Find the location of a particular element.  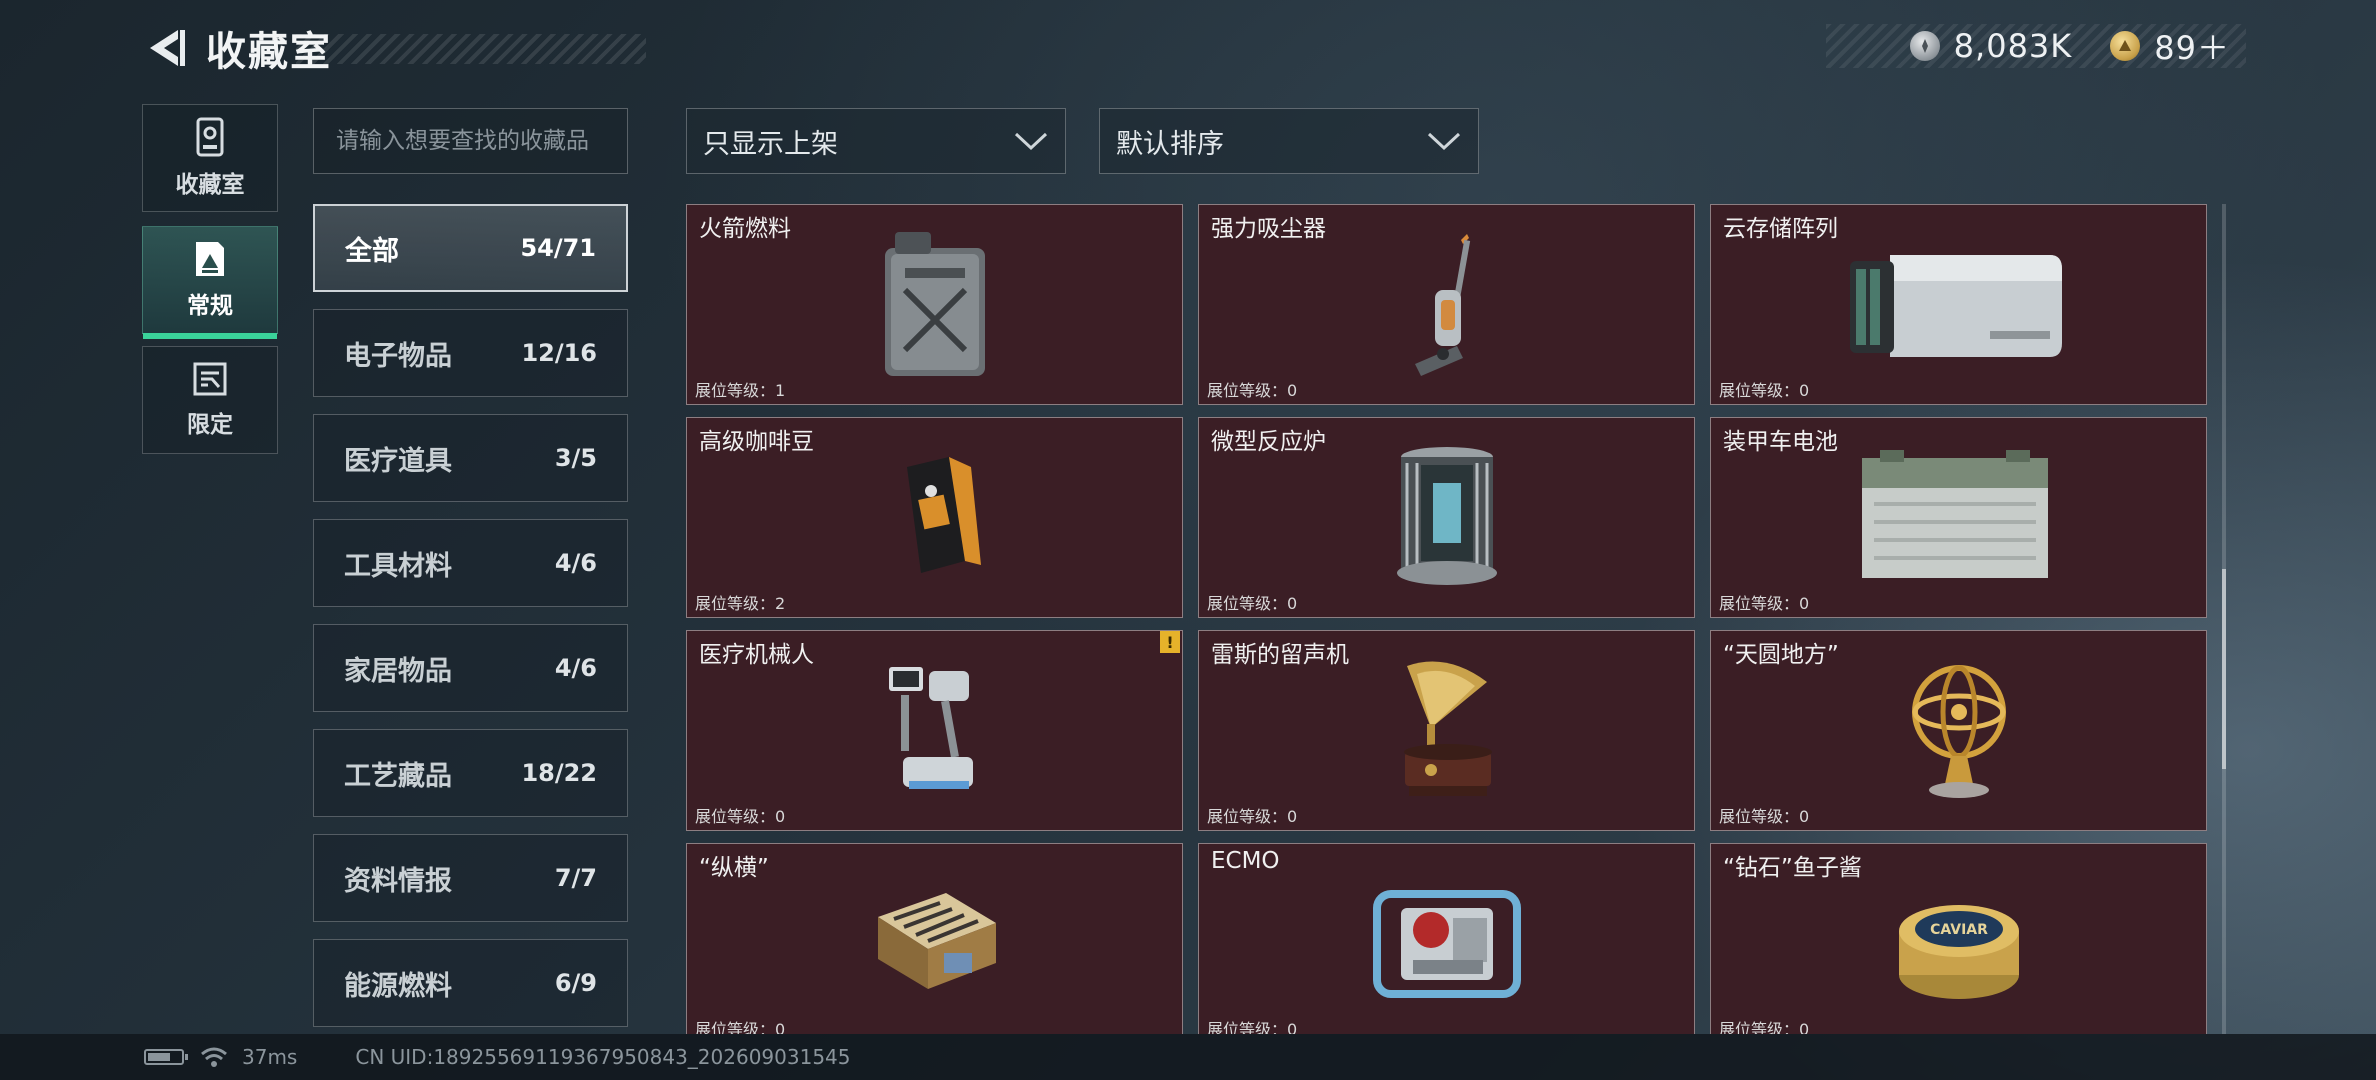

currency-bar: 8,083K 89＋ is located at coordinates (2036, 46).